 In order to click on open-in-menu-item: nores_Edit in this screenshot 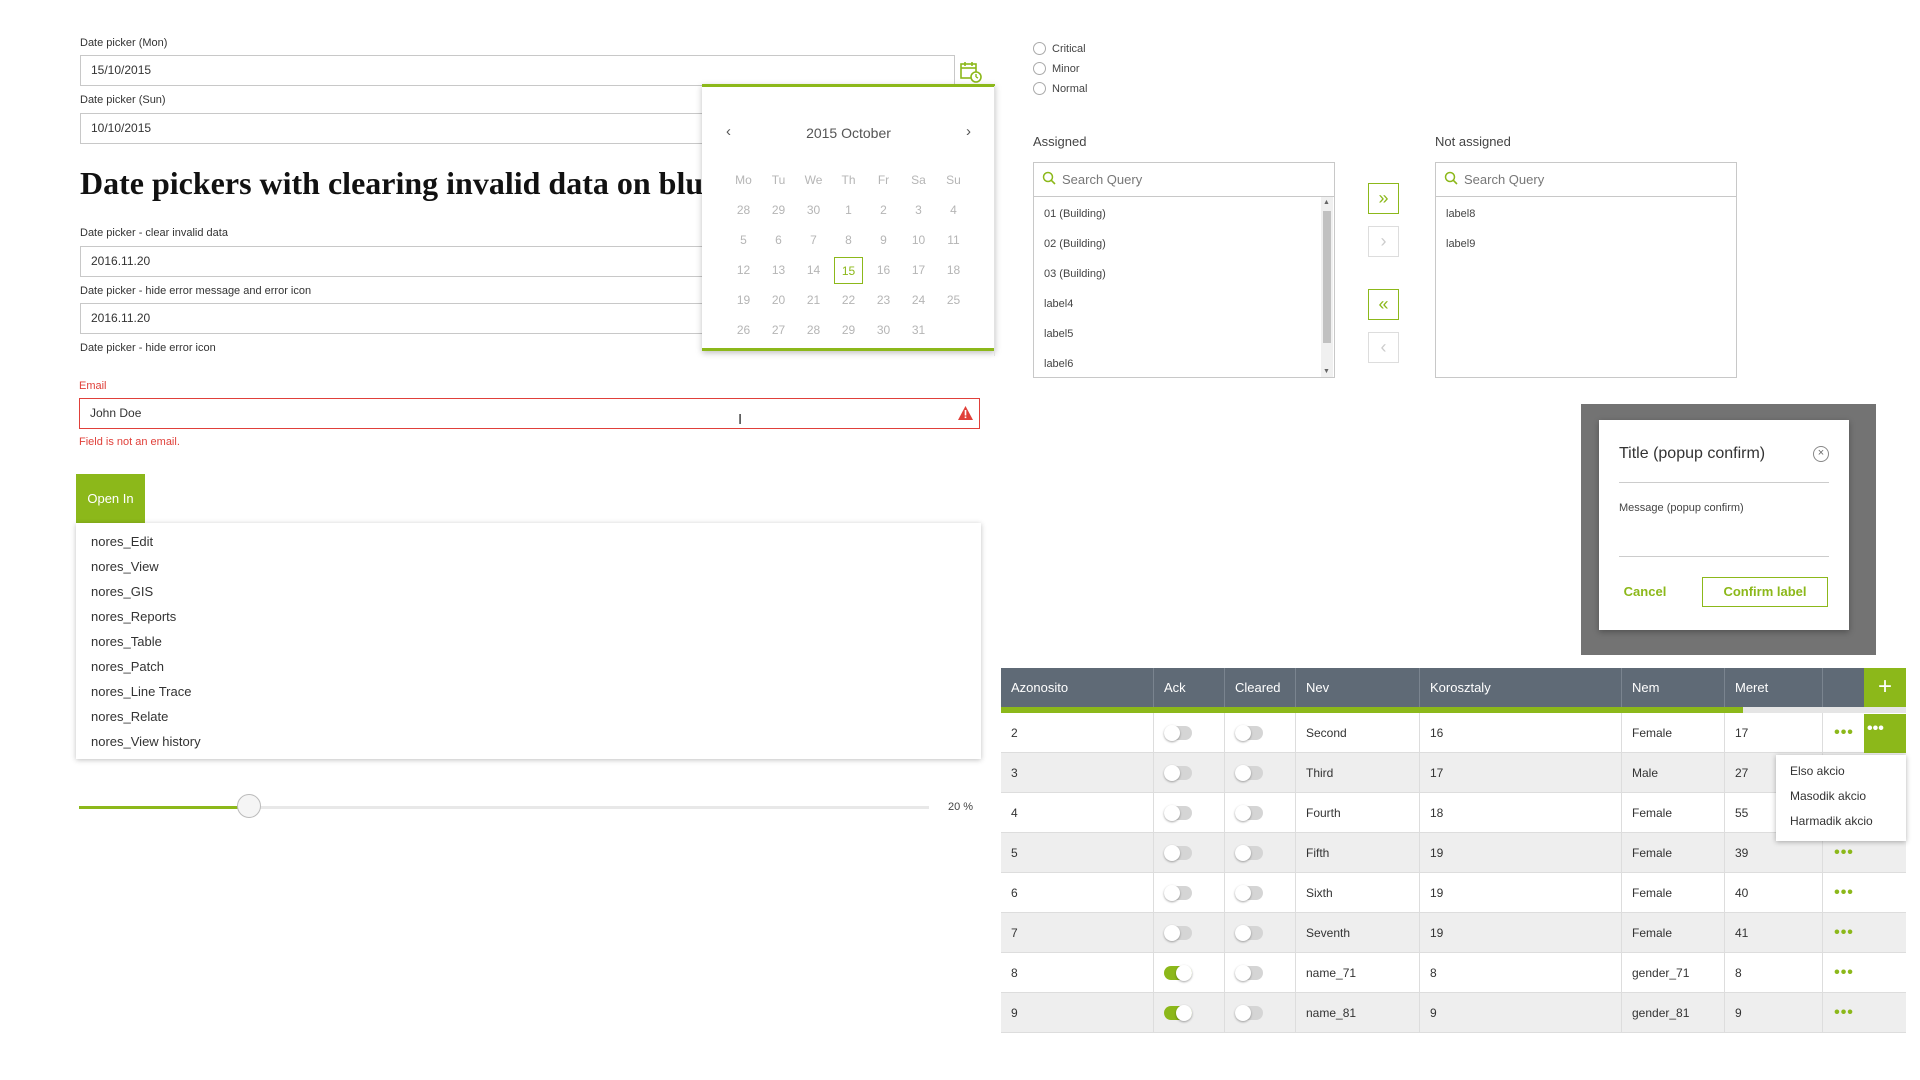, I will do `click(528, 541)`.